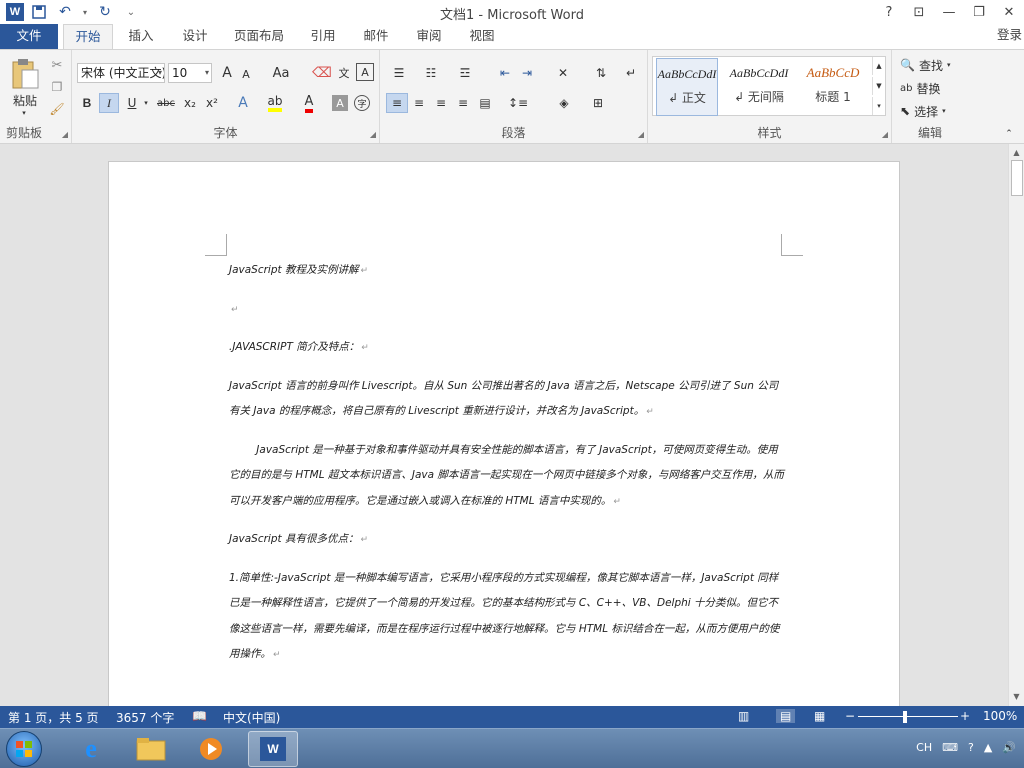 The height and width of the screenshot is (768, 1024). I want to click on tray-arrow-icon: ▲, so click(988, 747).